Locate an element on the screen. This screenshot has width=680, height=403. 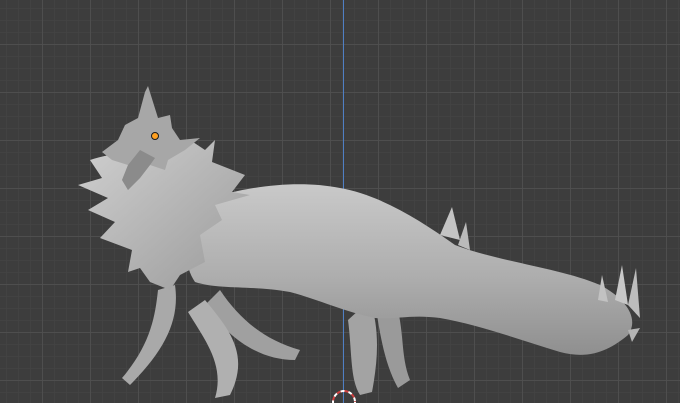
front-leg is located at coordinates (149, 335).